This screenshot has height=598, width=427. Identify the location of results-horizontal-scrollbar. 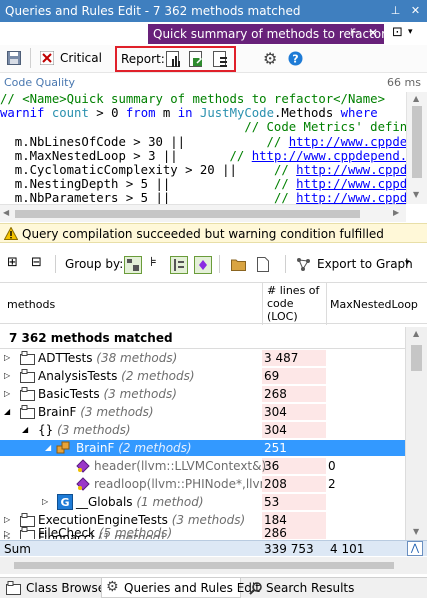
(213, 565).